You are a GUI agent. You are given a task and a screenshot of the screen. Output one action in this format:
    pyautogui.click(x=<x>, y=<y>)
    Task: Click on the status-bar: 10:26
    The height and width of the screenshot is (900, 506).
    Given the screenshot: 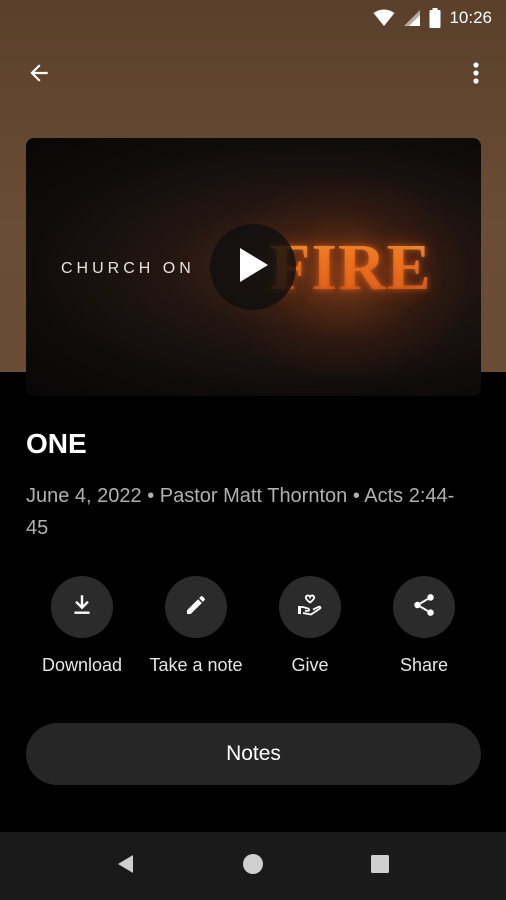 What is the action you would take?
    pyautogui.click(x=253, y=18)
    